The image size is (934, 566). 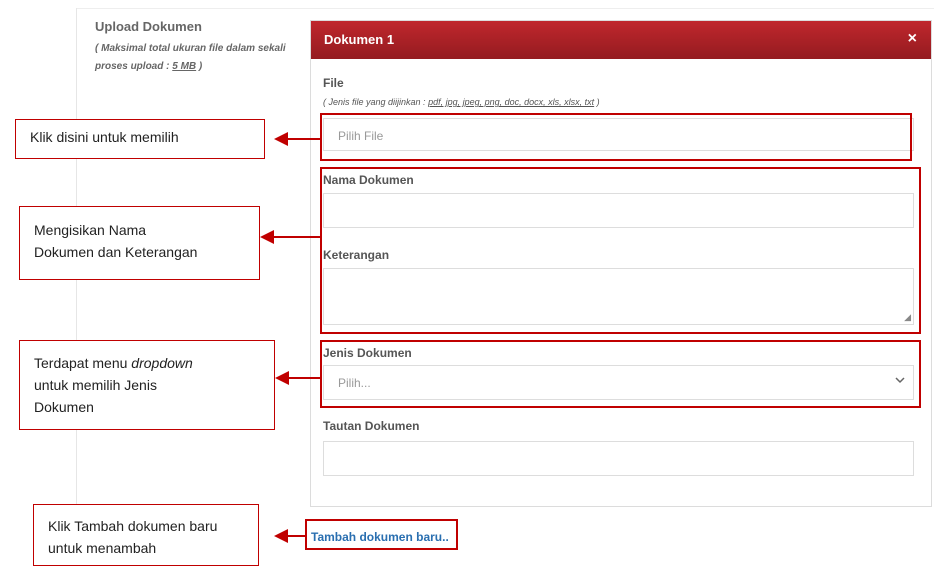 I want to click on file-note-prefix: ( Jenis file yang diijinkan :, so click(x=376, y=102).